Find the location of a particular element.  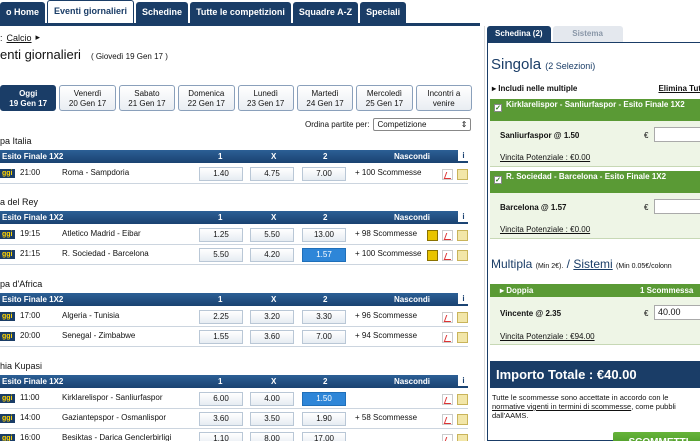

doppia-header: ▸ Doppia 1 Scommessa is located at coordinates (595, 290).